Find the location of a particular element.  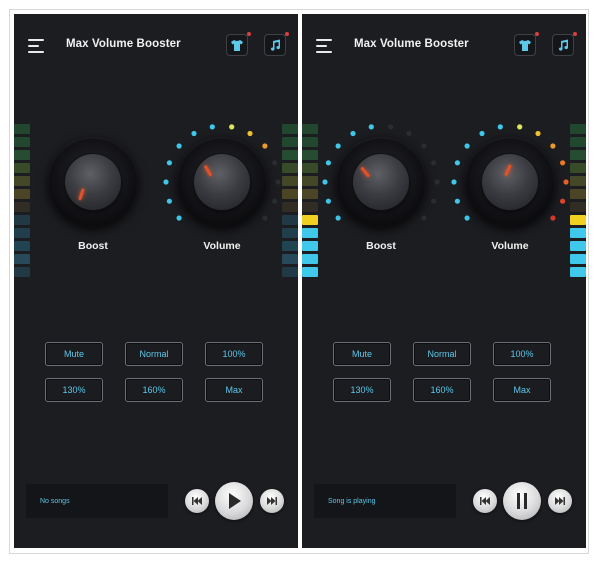

play-button is located at coordinates (234, 501).